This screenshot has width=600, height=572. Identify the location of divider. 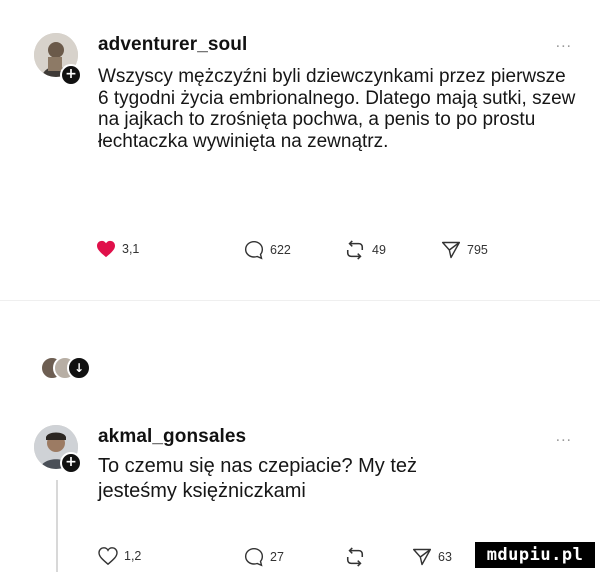
(300, 300).